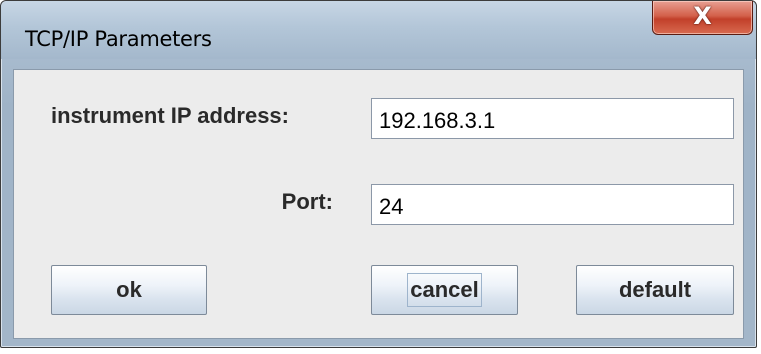 Image resolution: width=761 pixels, height=354 pixels. What do you see at coordinates (307, 201) in the screenshot?
I see `port-label: Port:` at bounding box center [307, 201].